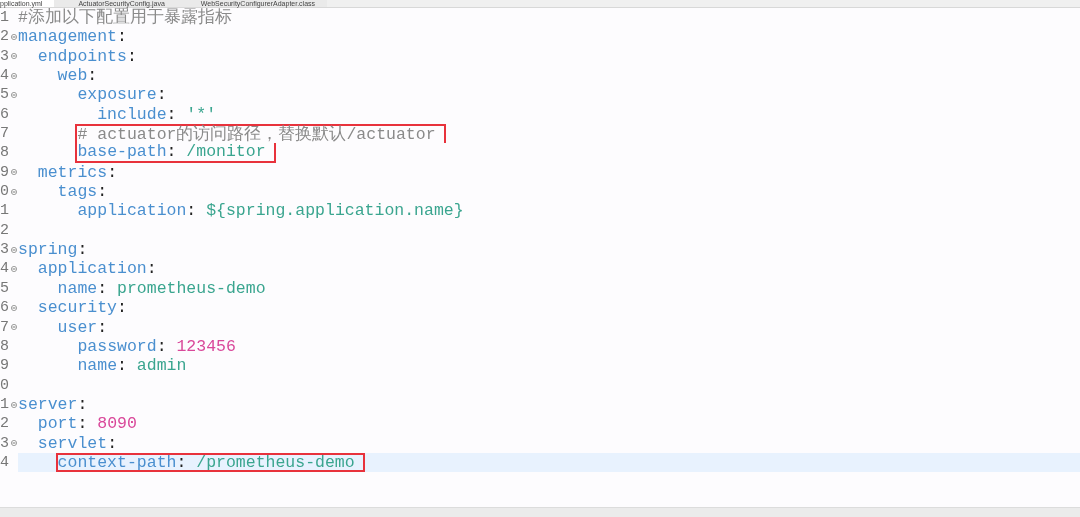 This screenshot has height=517, width=1080. What do you see at coordinates (125, 17) in the screenshot?
I see `code-comment: #添加以下配置用于暴露指标` at bounding box center [125, 17].